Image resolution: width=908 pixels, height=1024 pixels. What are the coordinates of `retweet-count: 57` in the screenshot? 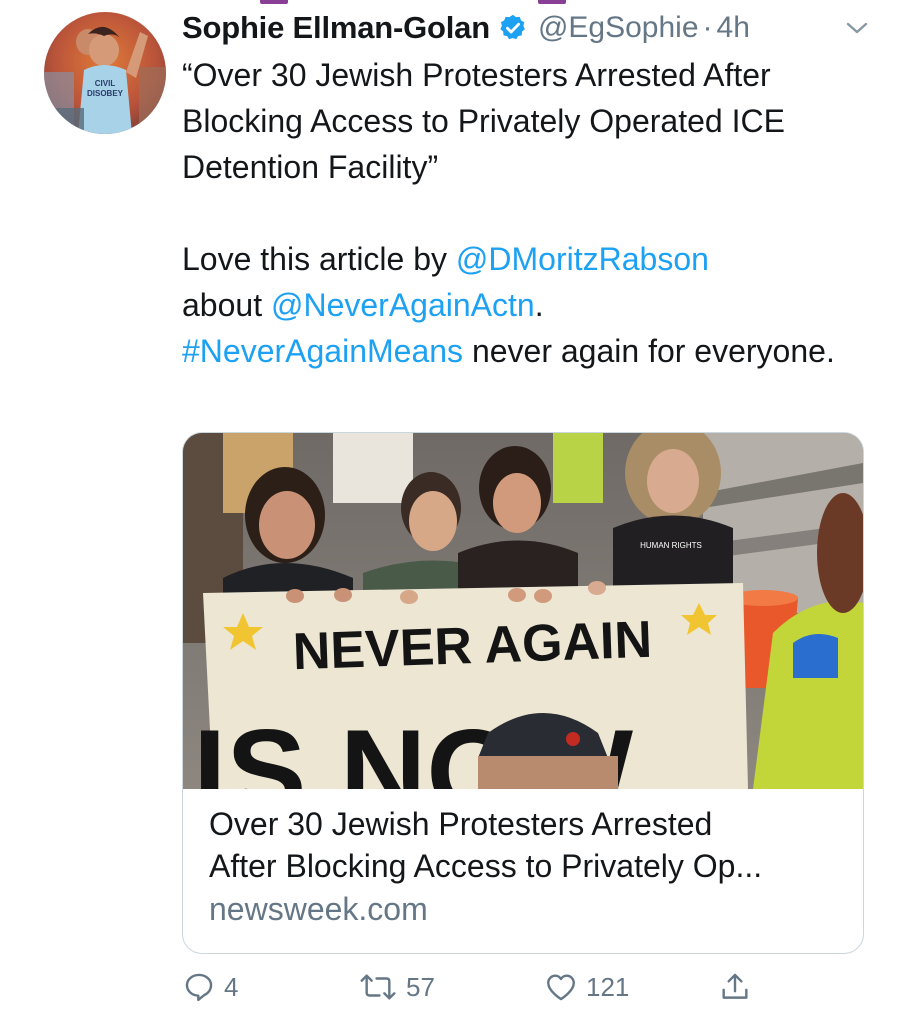 It's located at (420, 986).